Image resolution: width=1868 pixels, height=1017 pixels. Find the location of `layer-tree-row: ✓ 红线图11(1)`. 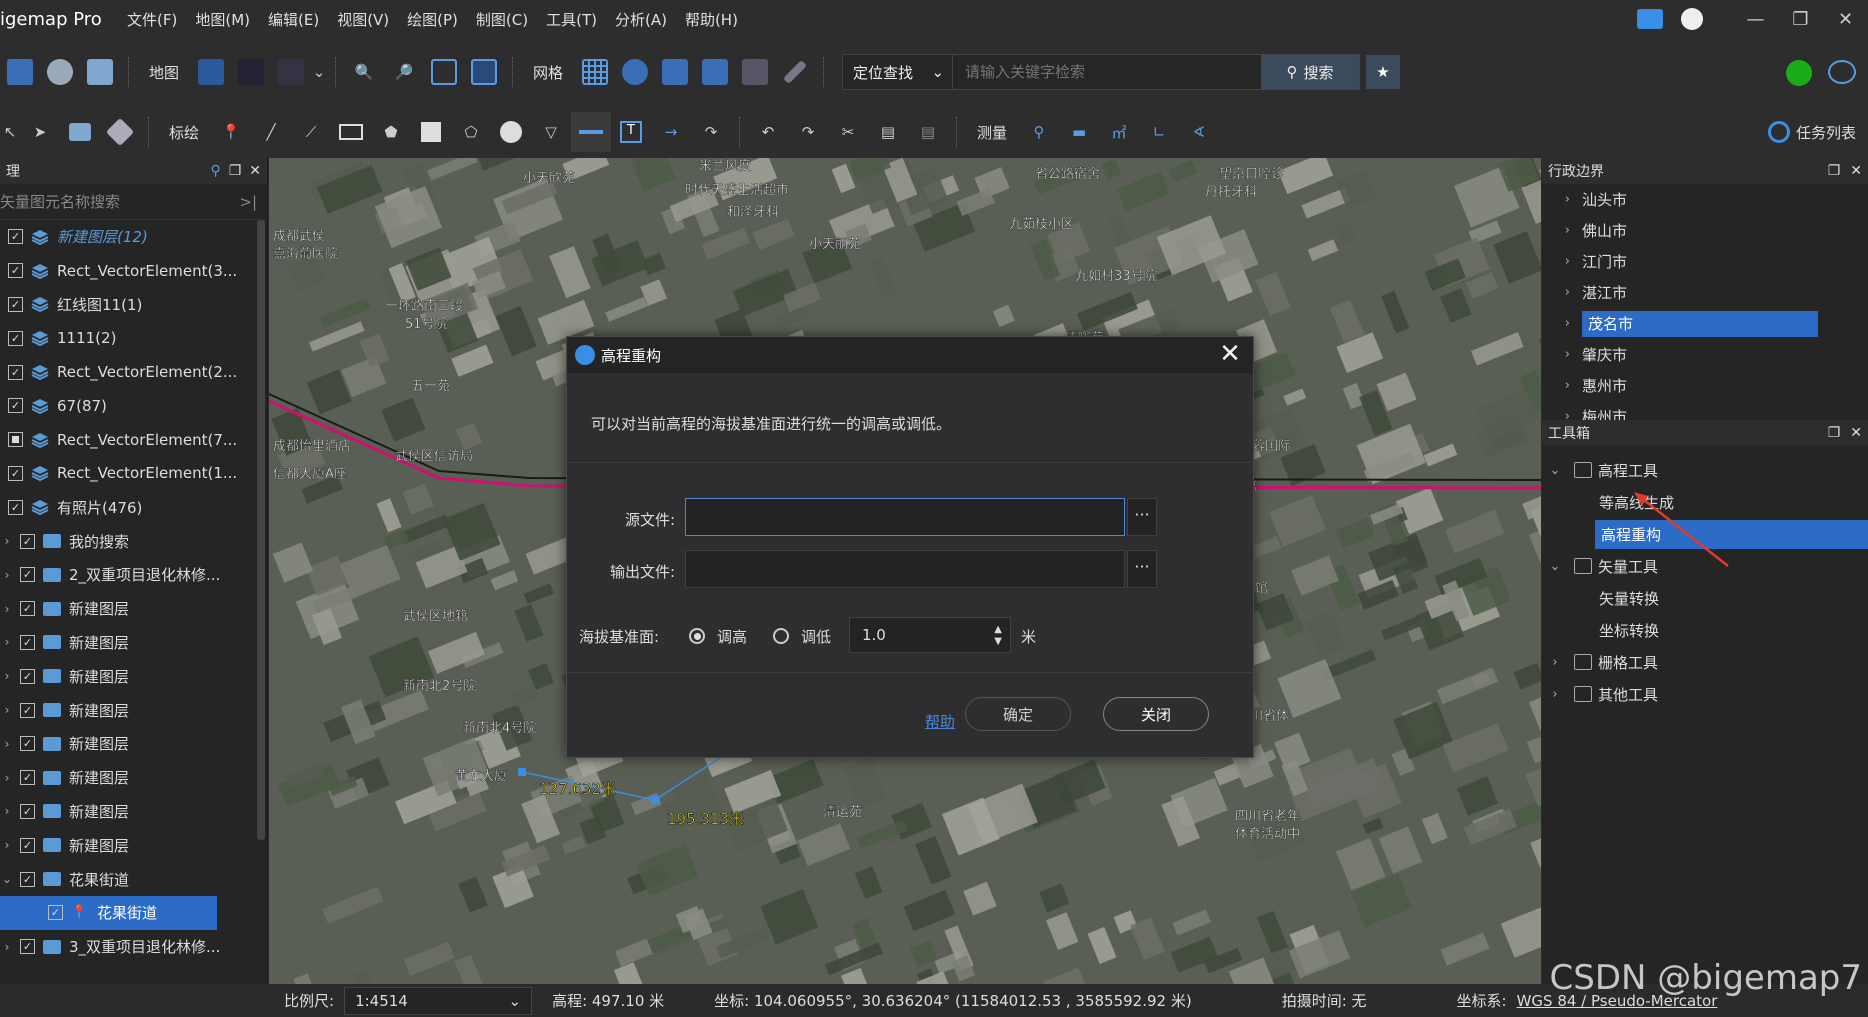

layer-tree-row: ✓ 红线图11(1) is located at coordinates (133, 305).